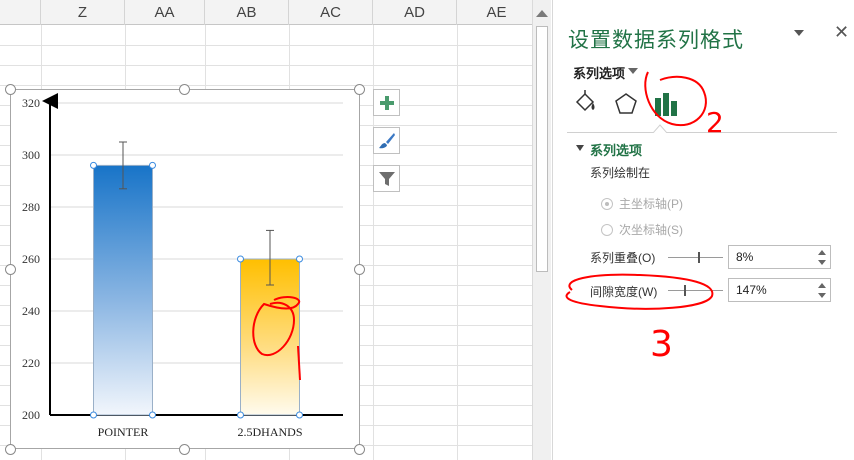  Describe the element at coordinates (184, 449) in the screenshot. I see `resize-handle-bottom` at that location.